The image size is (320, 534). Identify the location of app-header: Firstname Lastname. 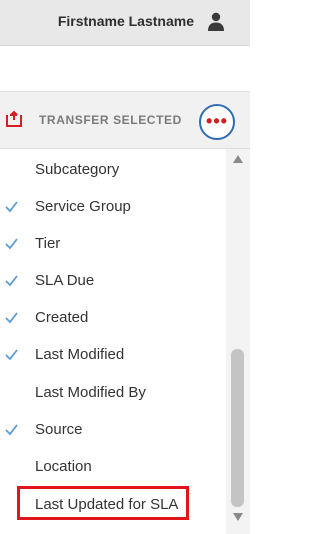
(125, 23).